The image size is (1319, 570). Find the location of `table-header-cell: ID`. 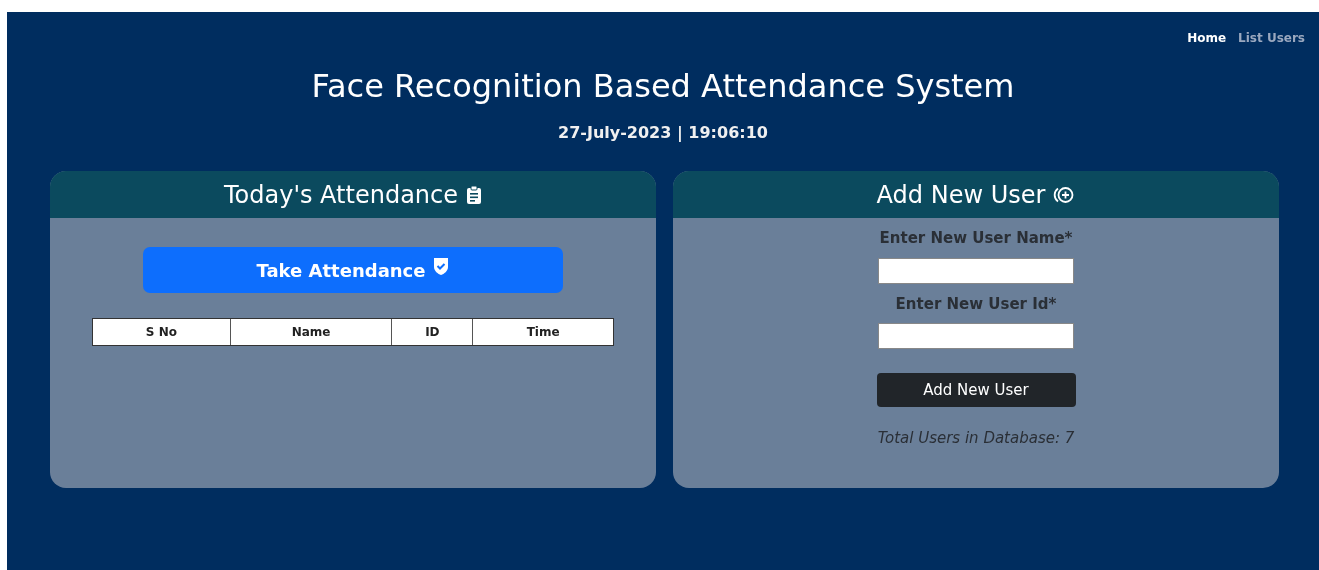

table-header-cell: ID is located at coordinates (432, 332).